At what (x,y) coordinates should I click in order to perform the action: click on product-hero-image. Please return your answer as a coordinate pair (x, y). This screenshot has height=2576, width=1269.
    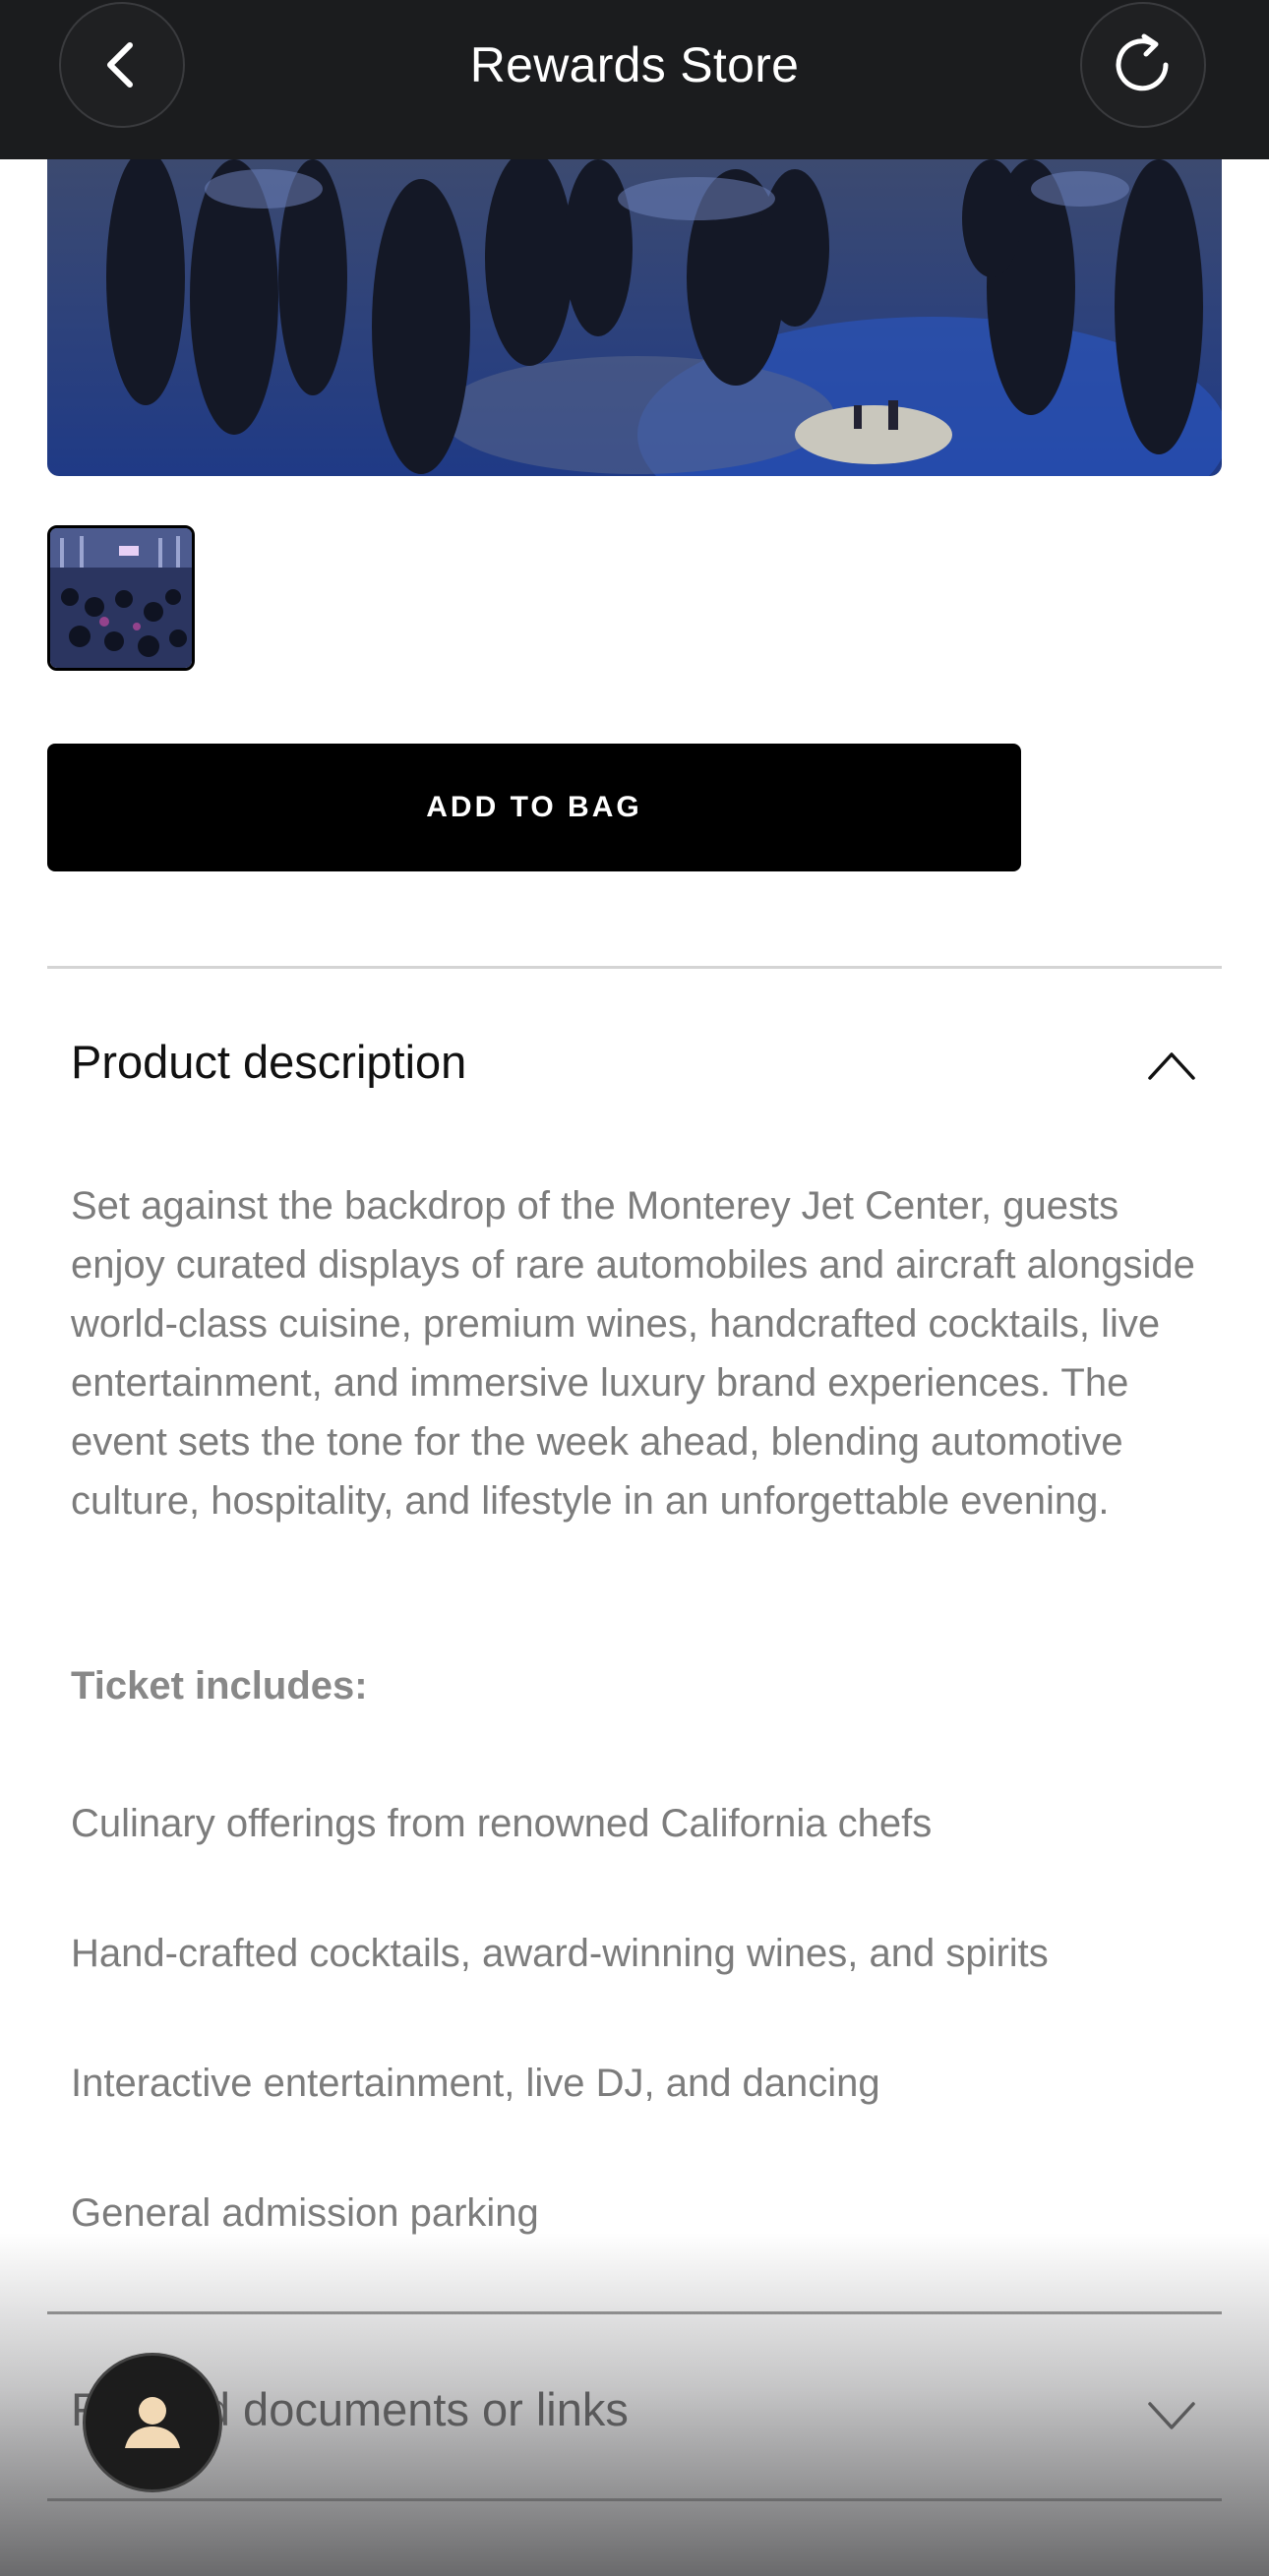
    Looking at the image, I should click on (634, 318).